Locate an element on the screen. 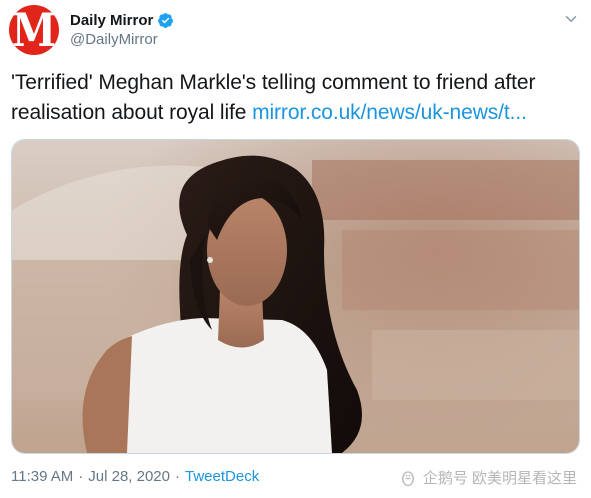 The width and height of the screenshot is (591, 498). tweet-meta: 11:39 AM · Jul 28, 2020 · TweetDeck is located at coordinates (135, 476).